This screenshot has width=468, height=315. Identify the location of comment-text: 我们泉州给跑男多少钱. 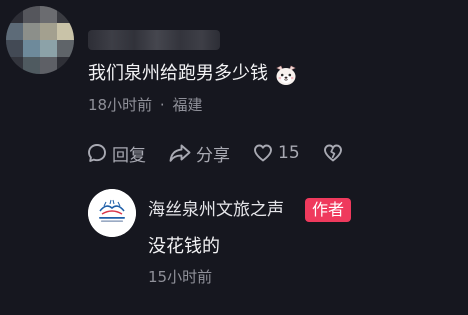
(178, 73).